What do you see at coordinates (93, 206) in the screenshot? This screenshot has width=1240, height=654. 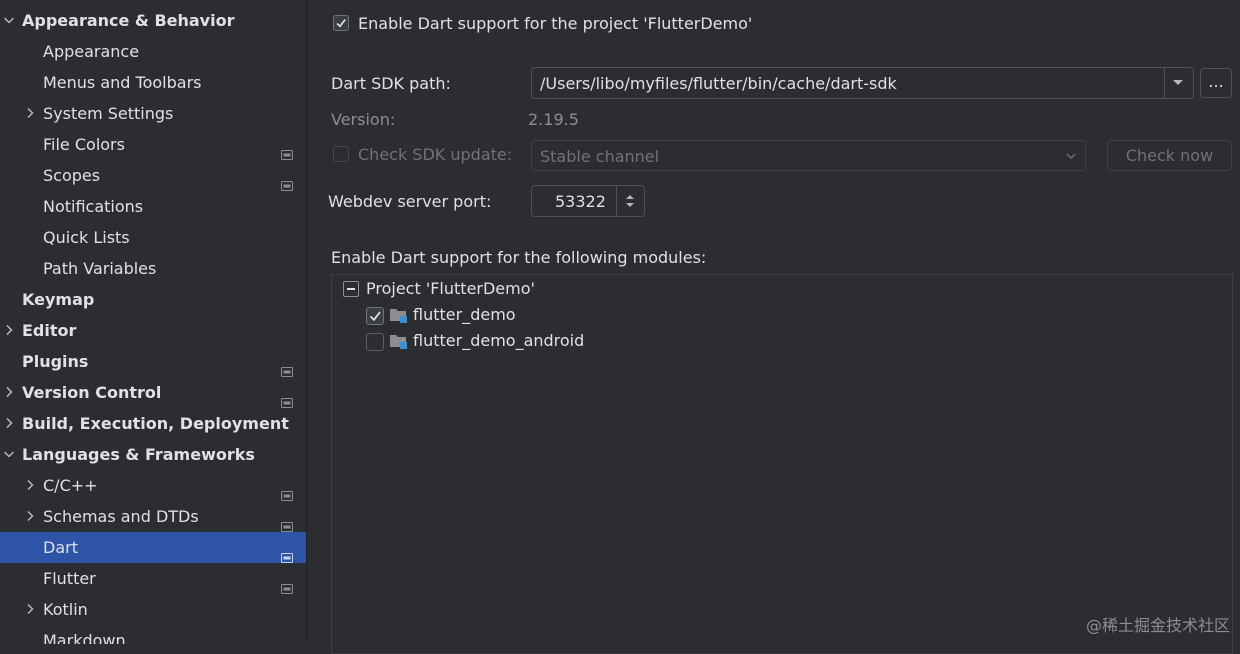 I see `sidebar-item-label: Notifications` at bounding box center [93, 206].